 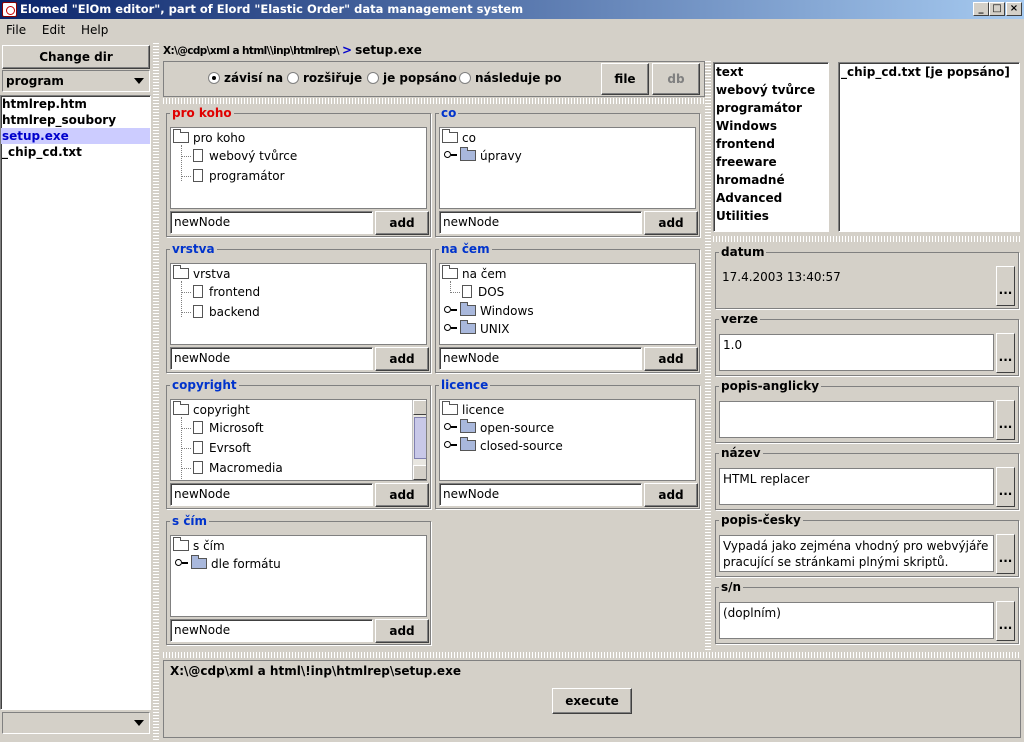 I want to click on tree-node: Macromedia, so click(x=238, y=468).